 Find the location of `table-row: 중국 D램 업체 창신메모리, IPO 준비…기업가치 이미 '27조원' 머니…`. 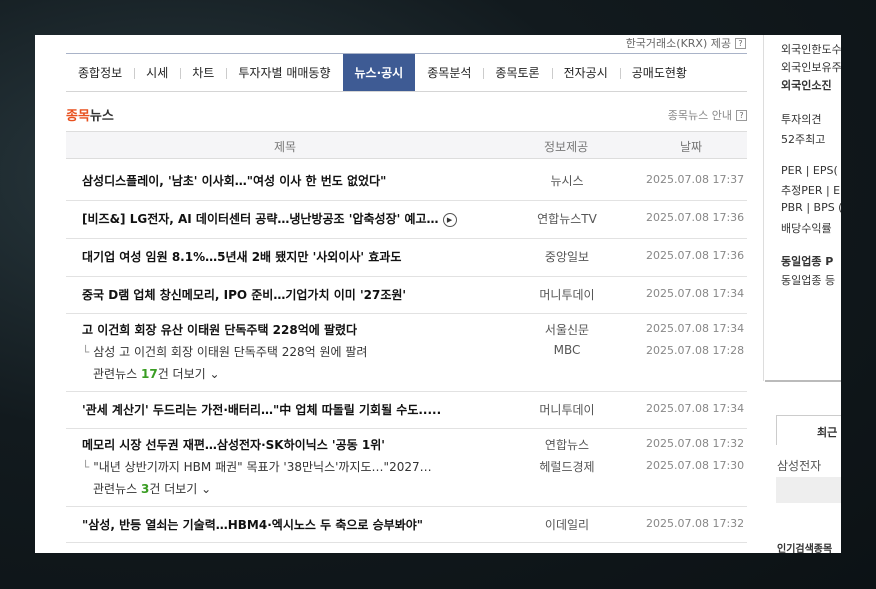

table-row: 중국 D램 업체 창신메모리, IPO 준비…기업가치 이미 '27조원' 머니… is located at coordinates (406, 295).